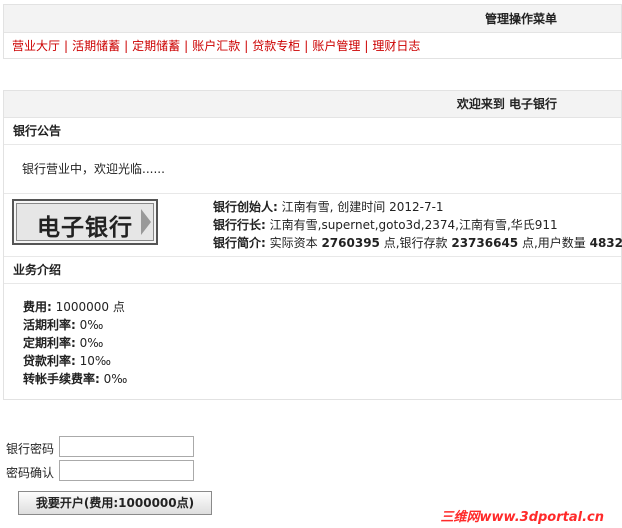 The image size is (622, 528). Describe the element at coordinates (554, 243) in the screenshot. I see `intro-text: 点,用户数量` at that location.